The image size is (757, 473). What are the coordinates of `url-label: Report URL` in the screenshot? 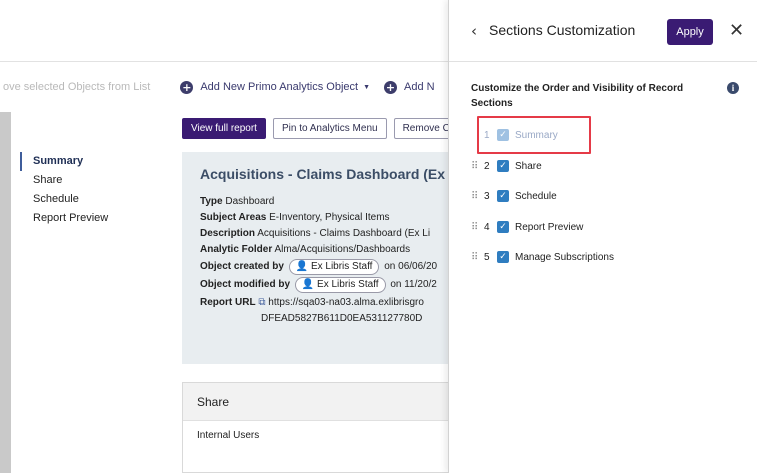 It's located at (228, 302).